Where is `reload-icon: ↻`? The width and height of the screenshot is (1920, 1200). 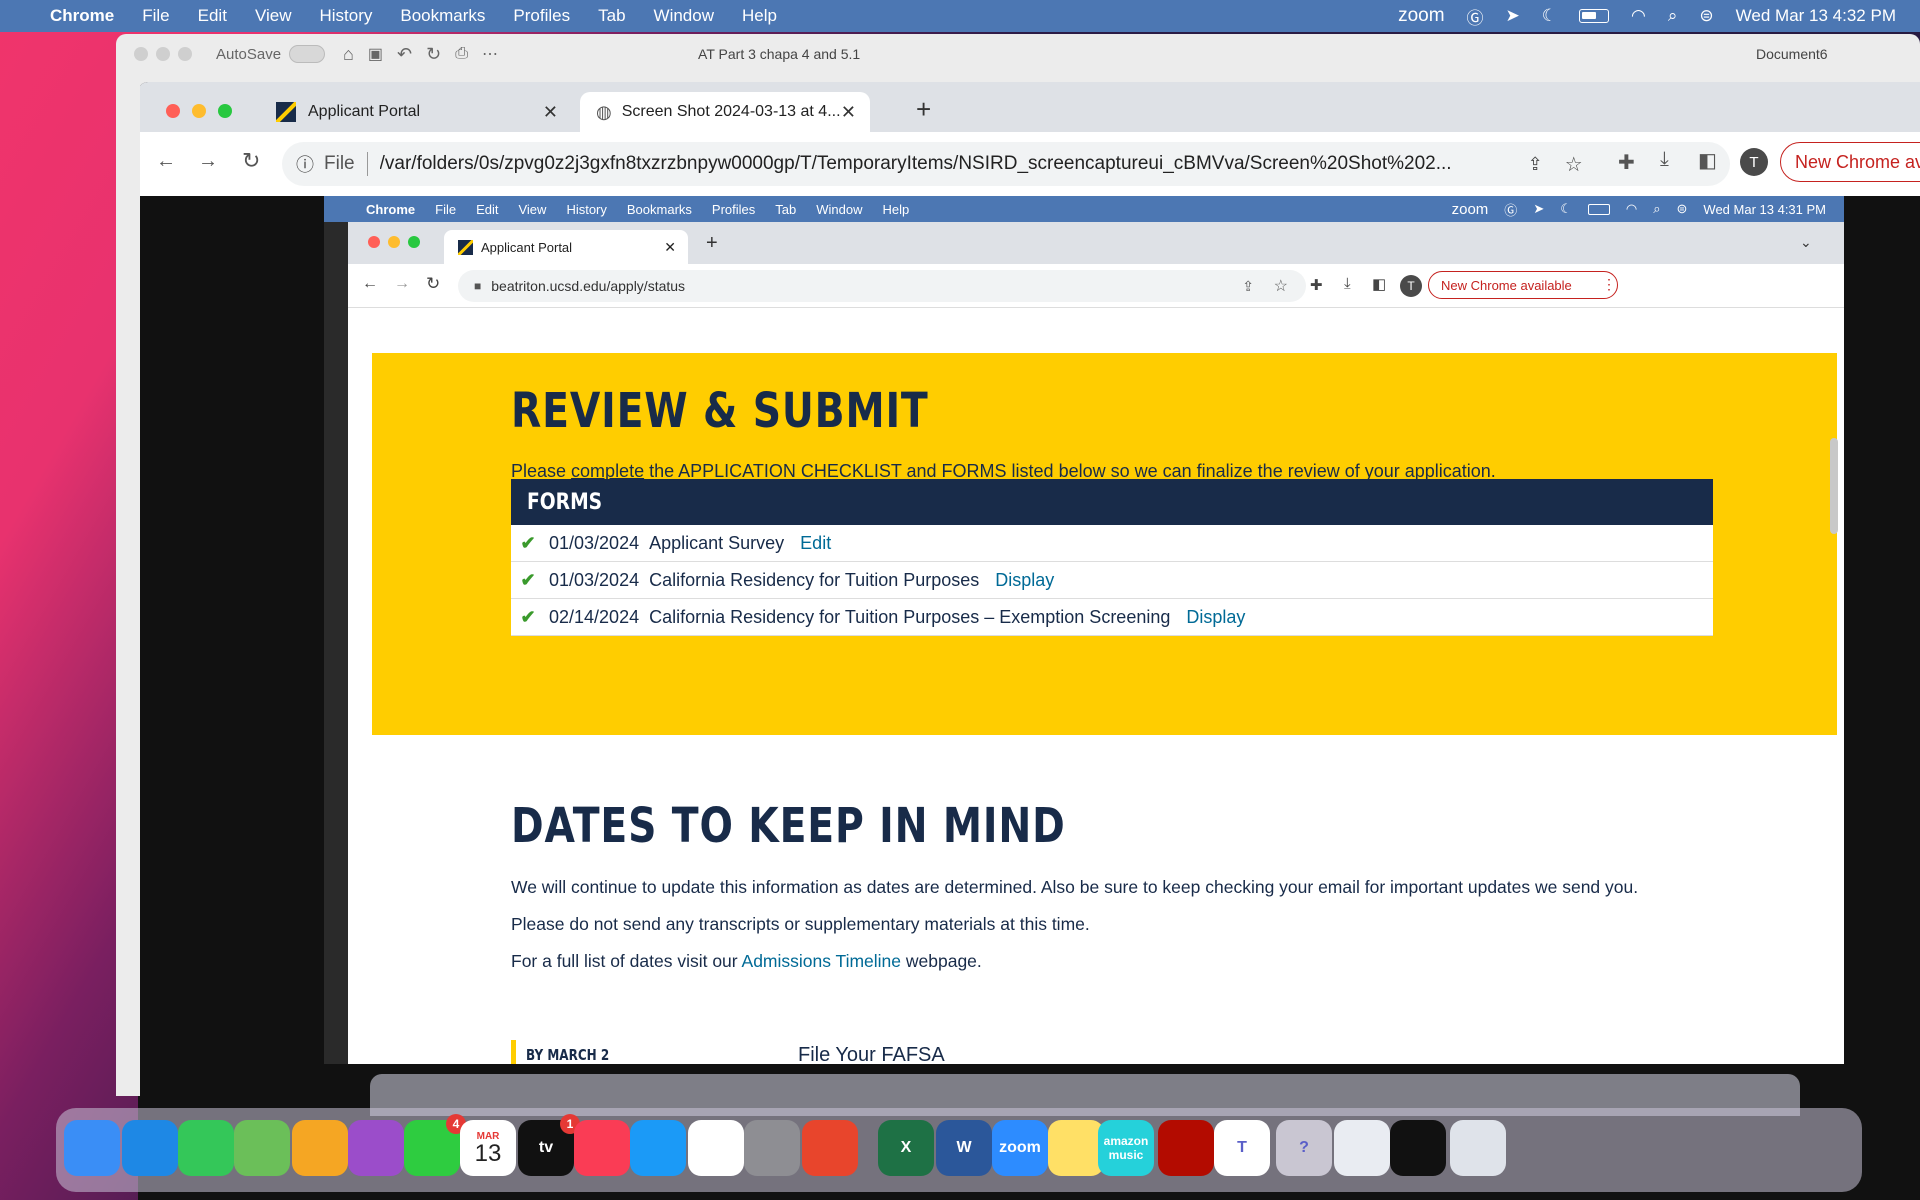
reload-icon: ↻ is located at coordinates (251, 161).